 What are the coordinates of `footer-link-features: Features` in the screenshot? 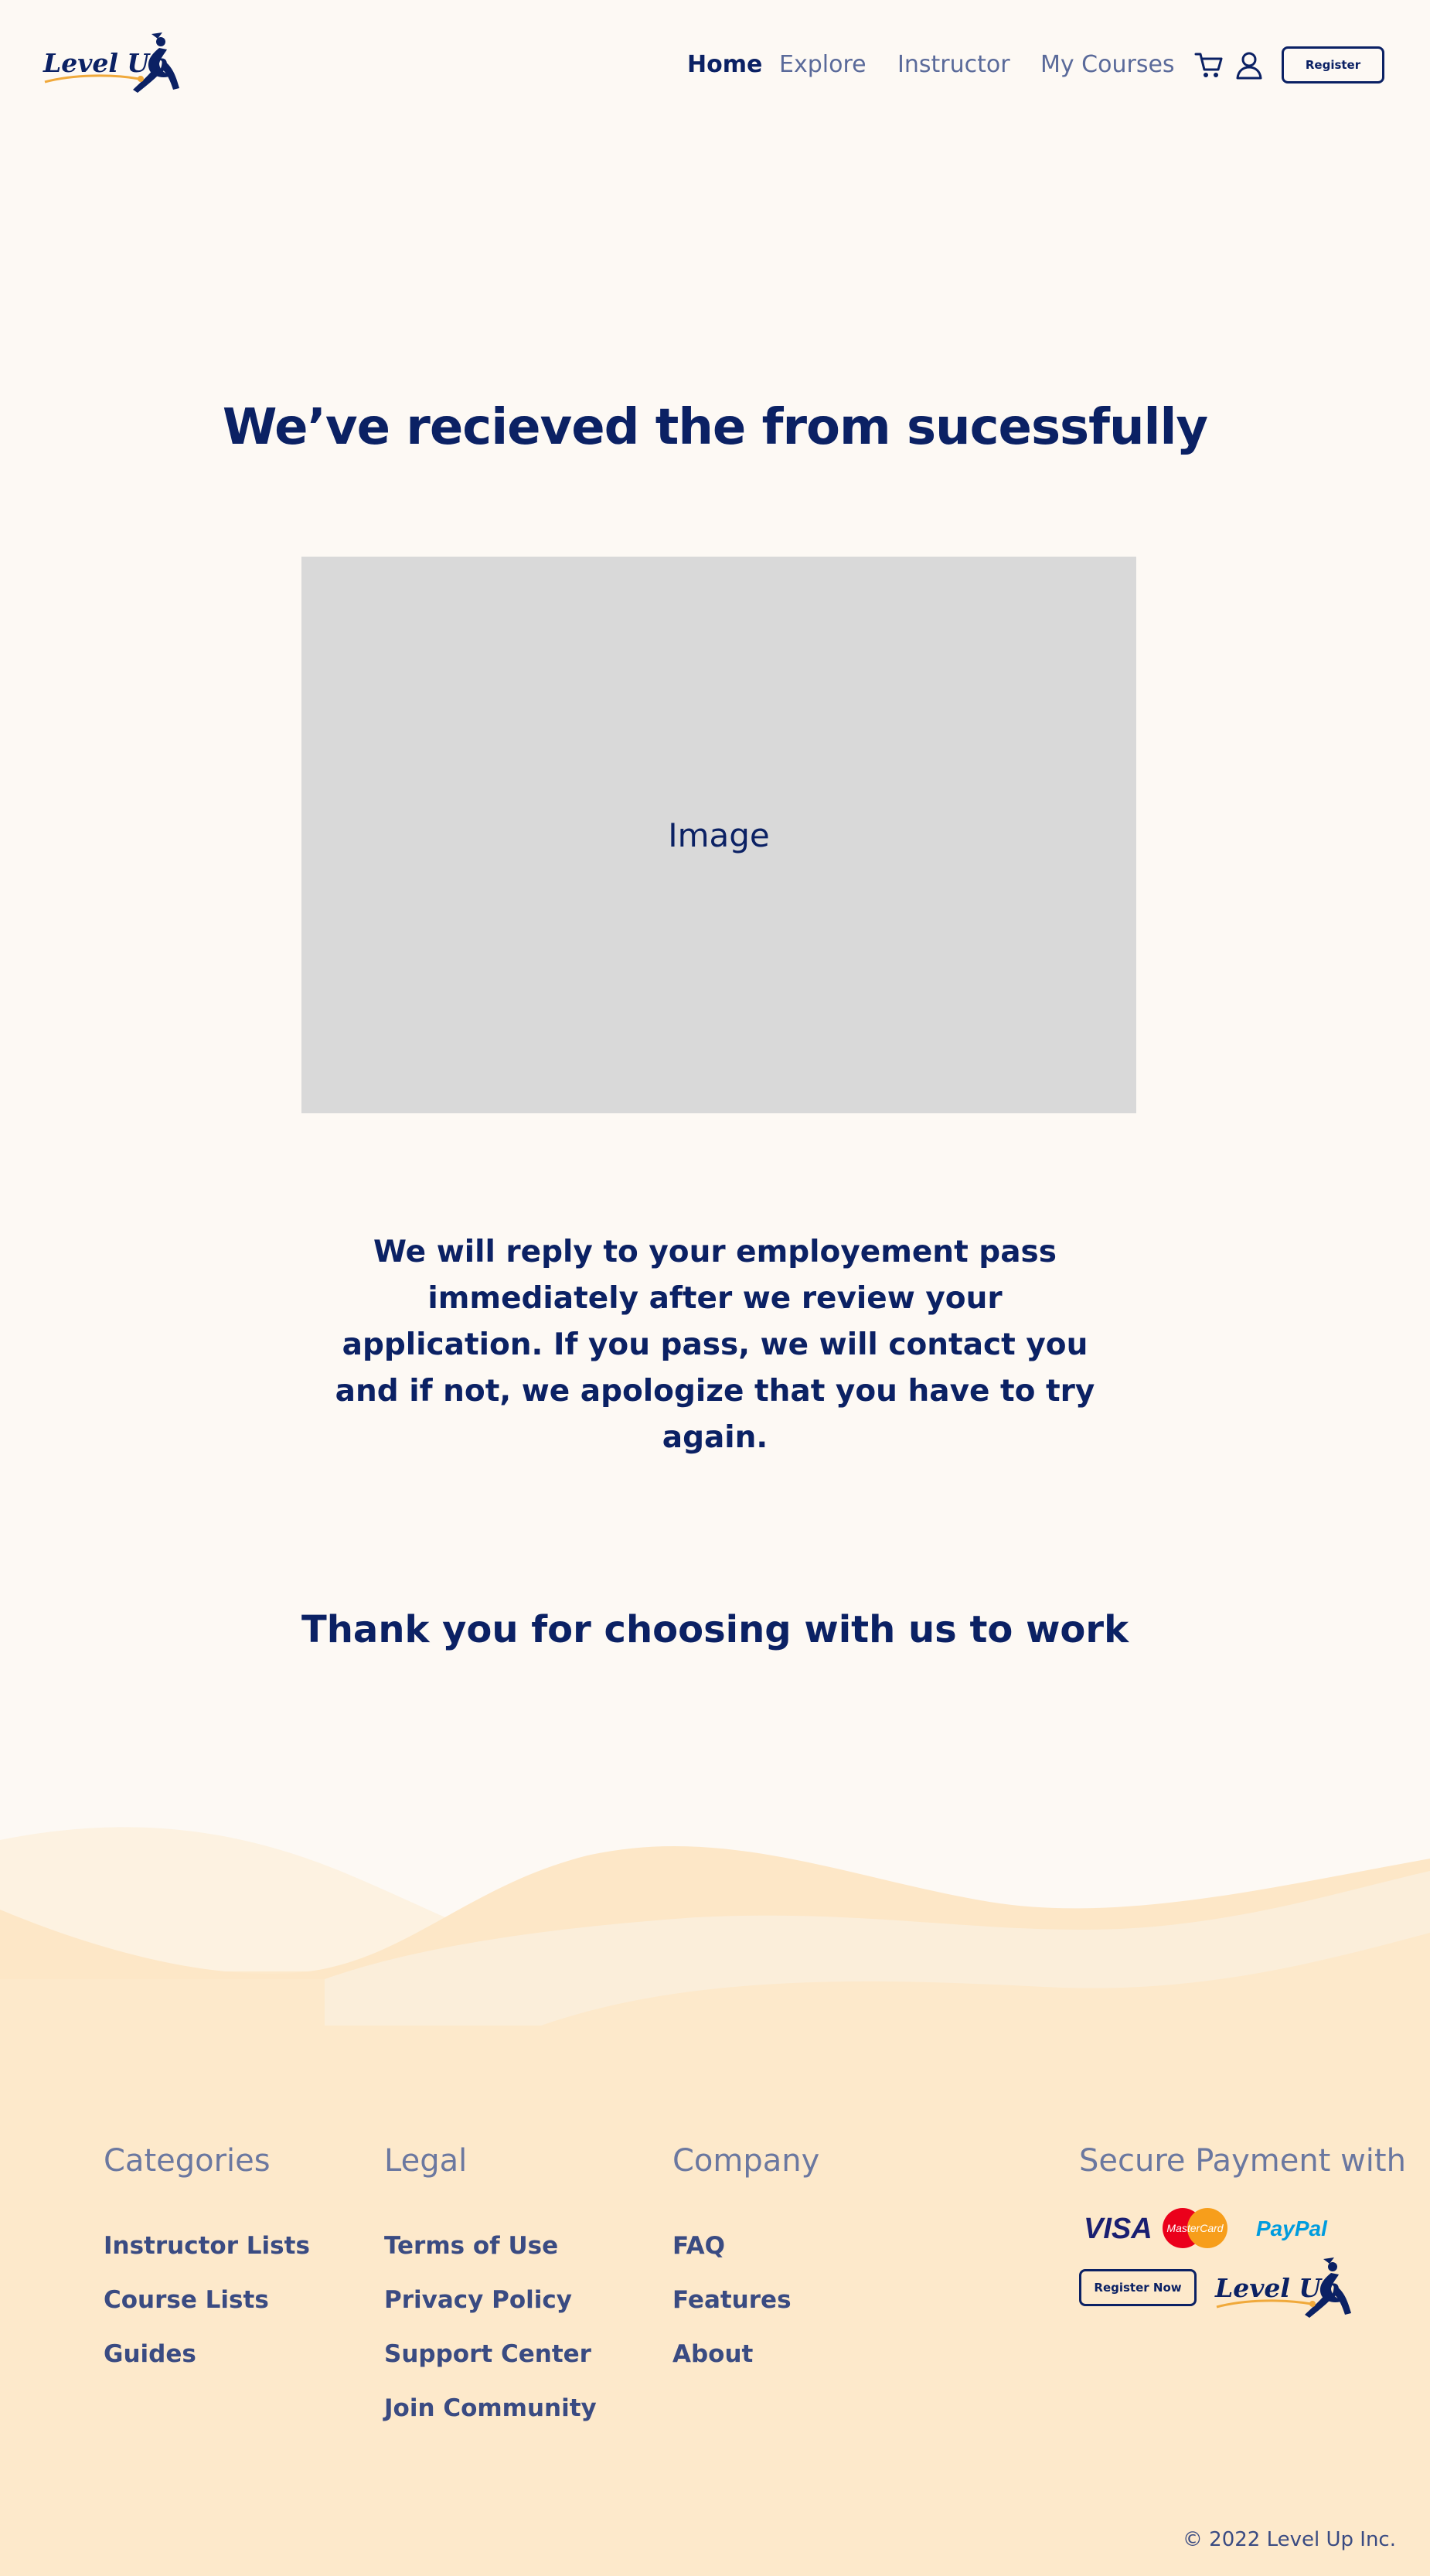 It's located at (745, 2300).